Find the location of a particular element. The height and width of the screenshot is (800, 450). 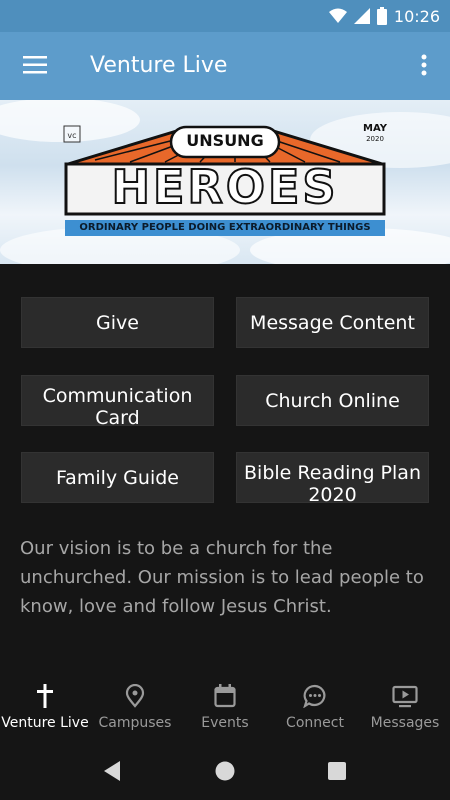

app-bar: Venture Live is located at coordinates (225, 66).